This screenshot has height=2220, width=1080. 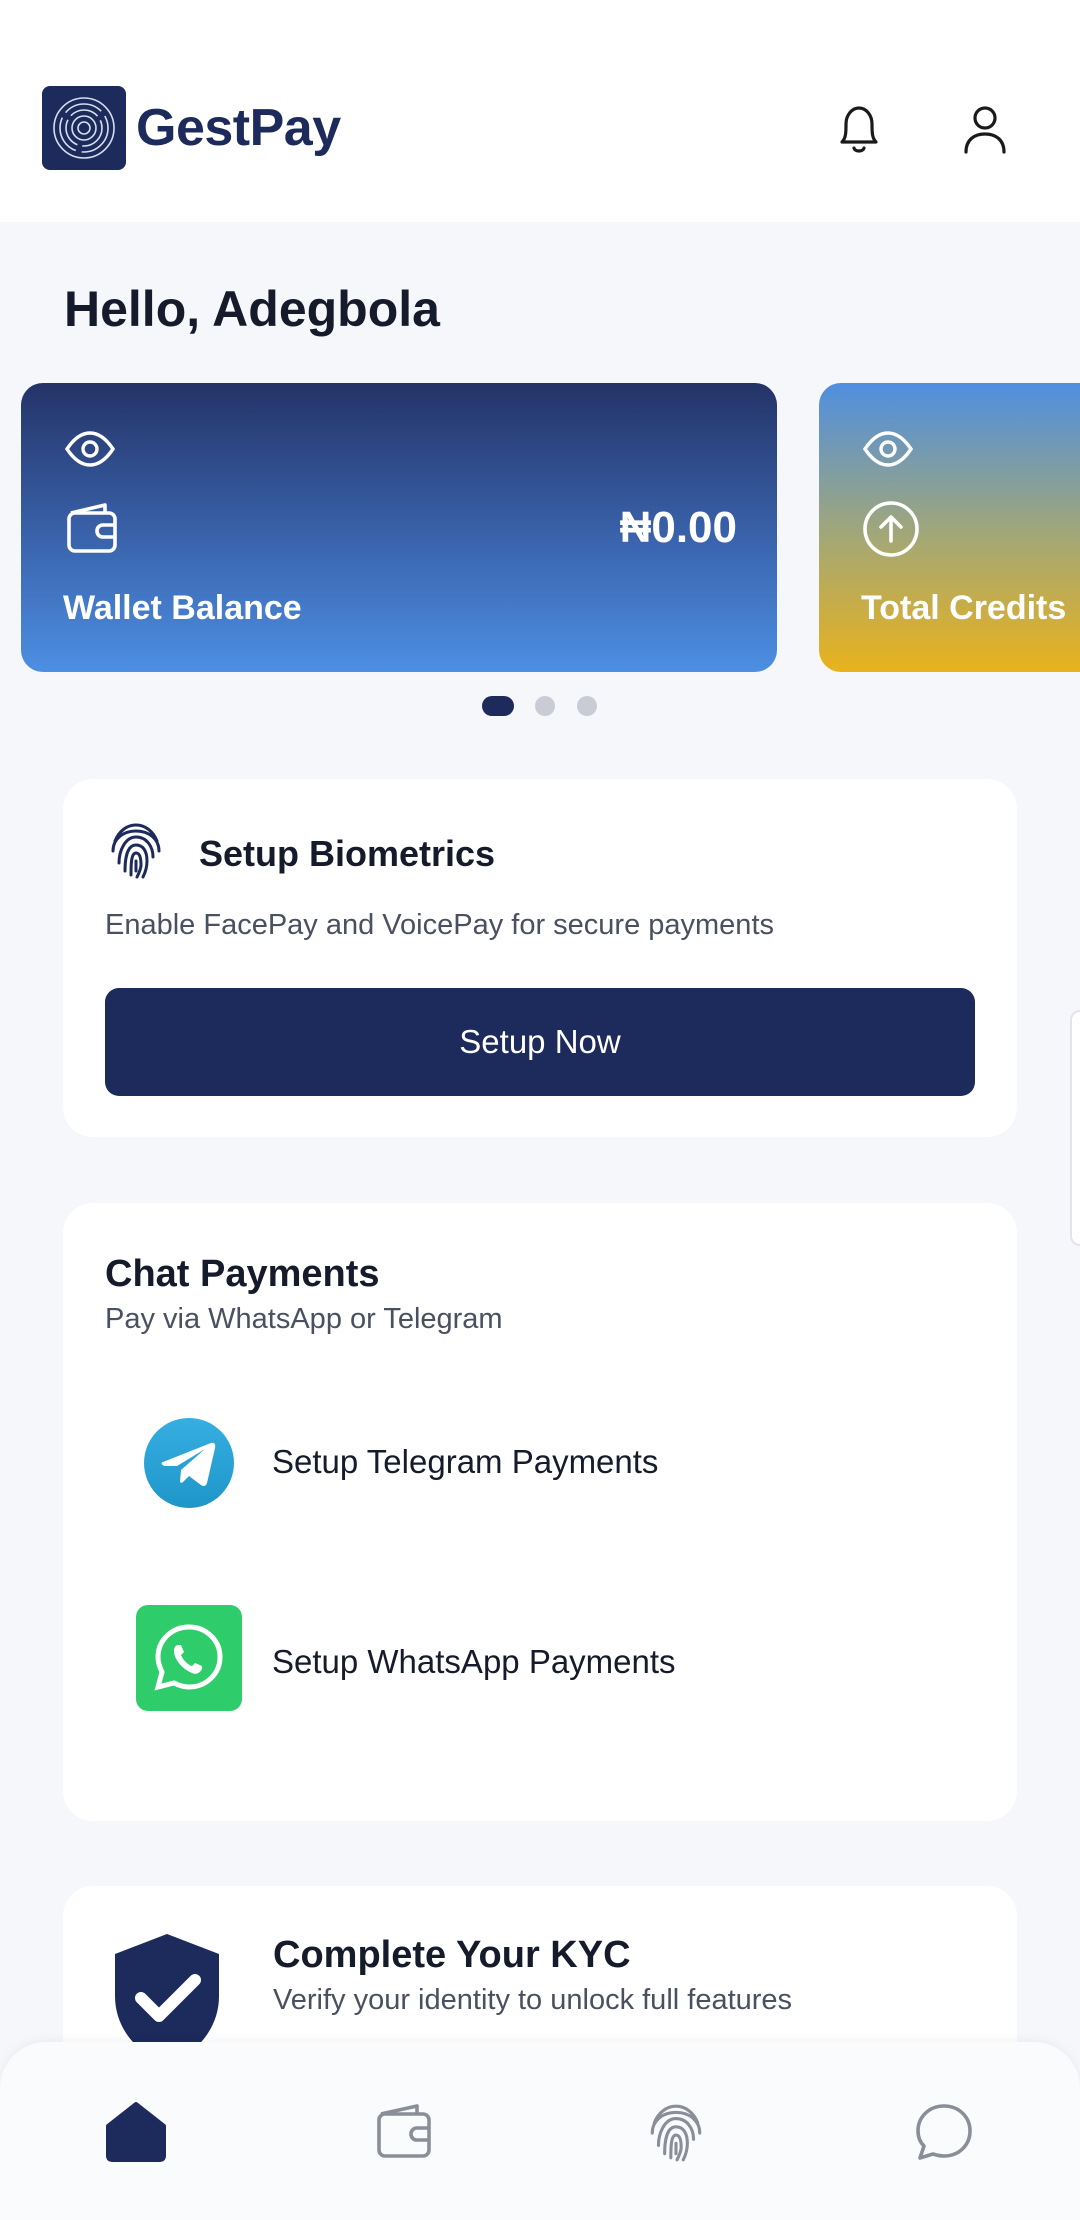 I want to click on arrow-up-circle-icon, so click(x=891, y=529).